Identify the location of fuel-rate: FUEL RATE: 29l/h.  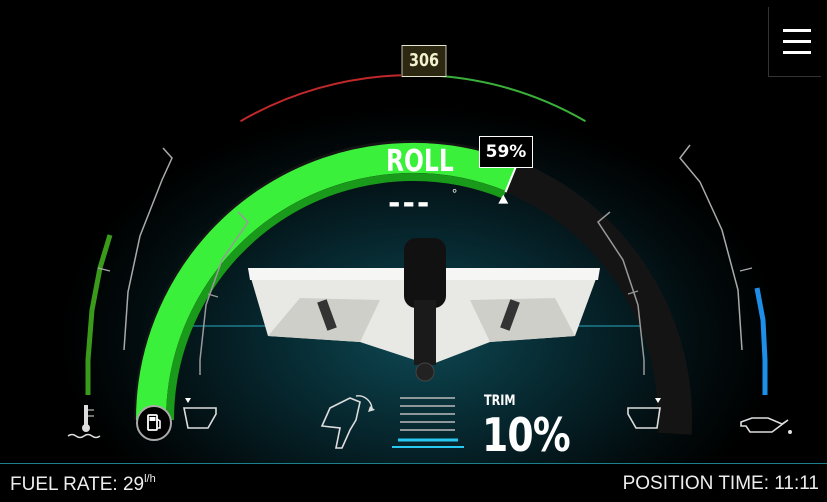
(83, 484).